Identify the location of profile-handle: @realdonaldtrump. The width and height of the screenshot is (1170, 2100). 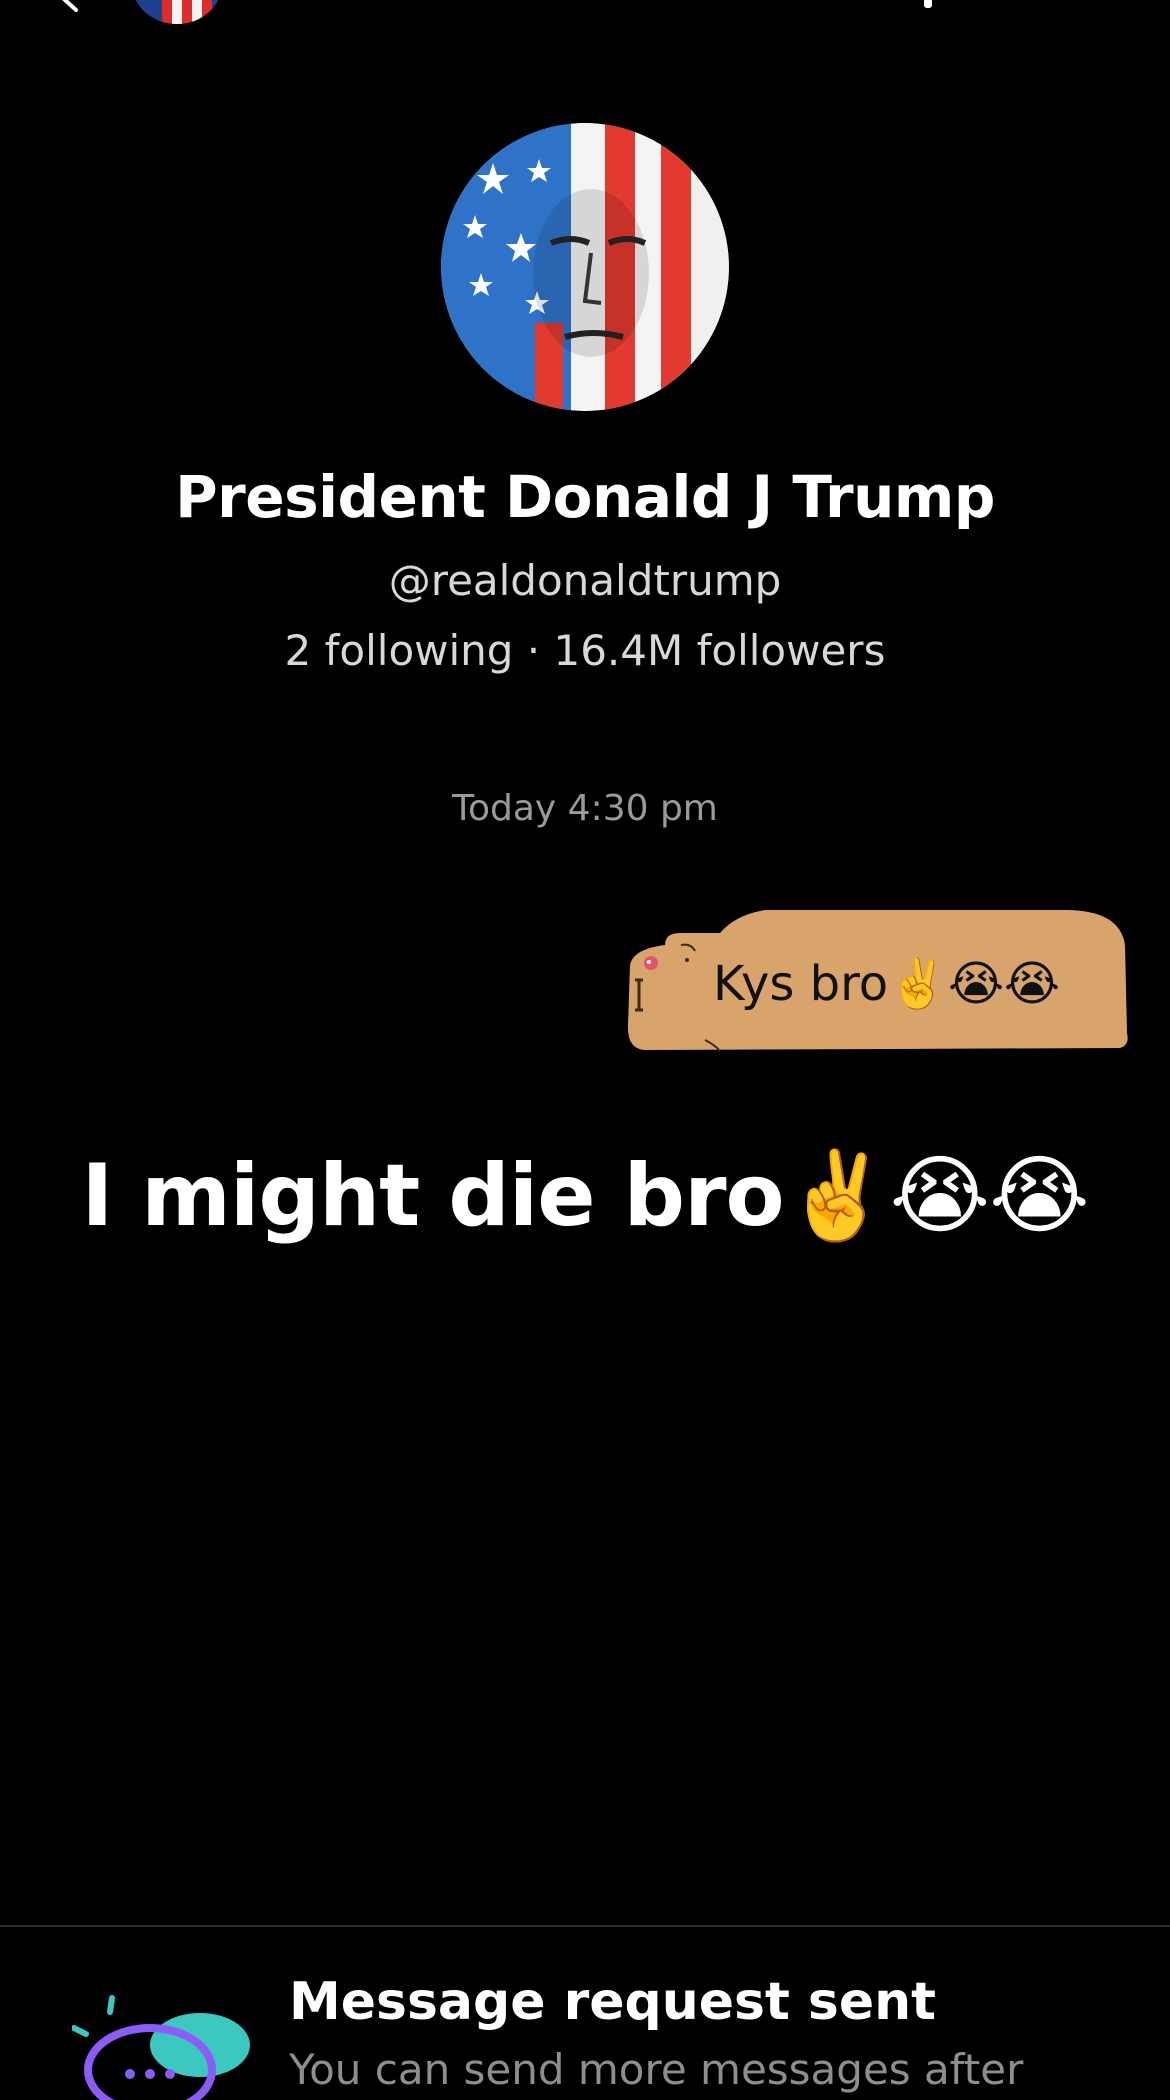
(585, 580).